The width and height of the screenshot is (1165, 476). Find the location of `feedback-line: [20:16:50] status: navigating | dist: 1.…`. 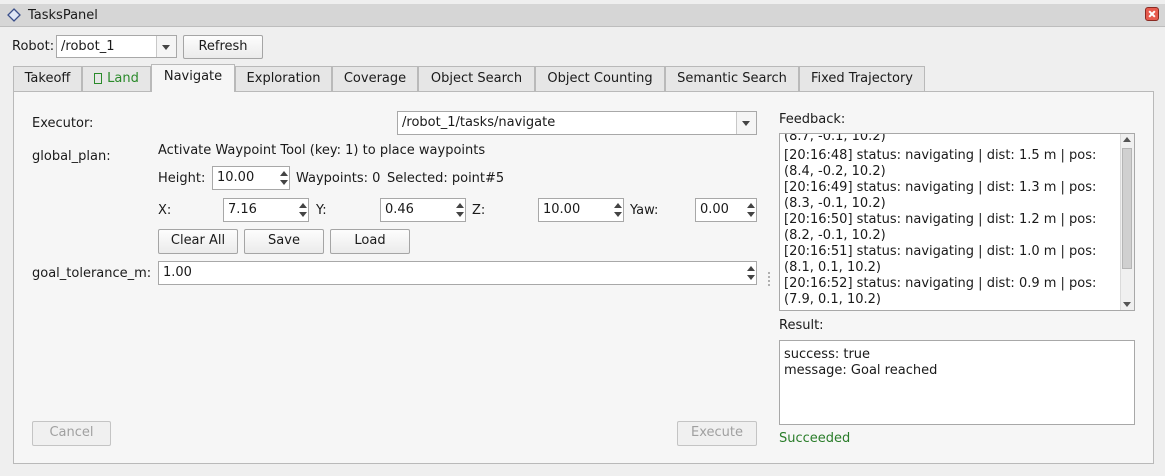

feedback-line: [20:16:50] status: navigating | dist: 1.… is located at coordinates (940, 219).